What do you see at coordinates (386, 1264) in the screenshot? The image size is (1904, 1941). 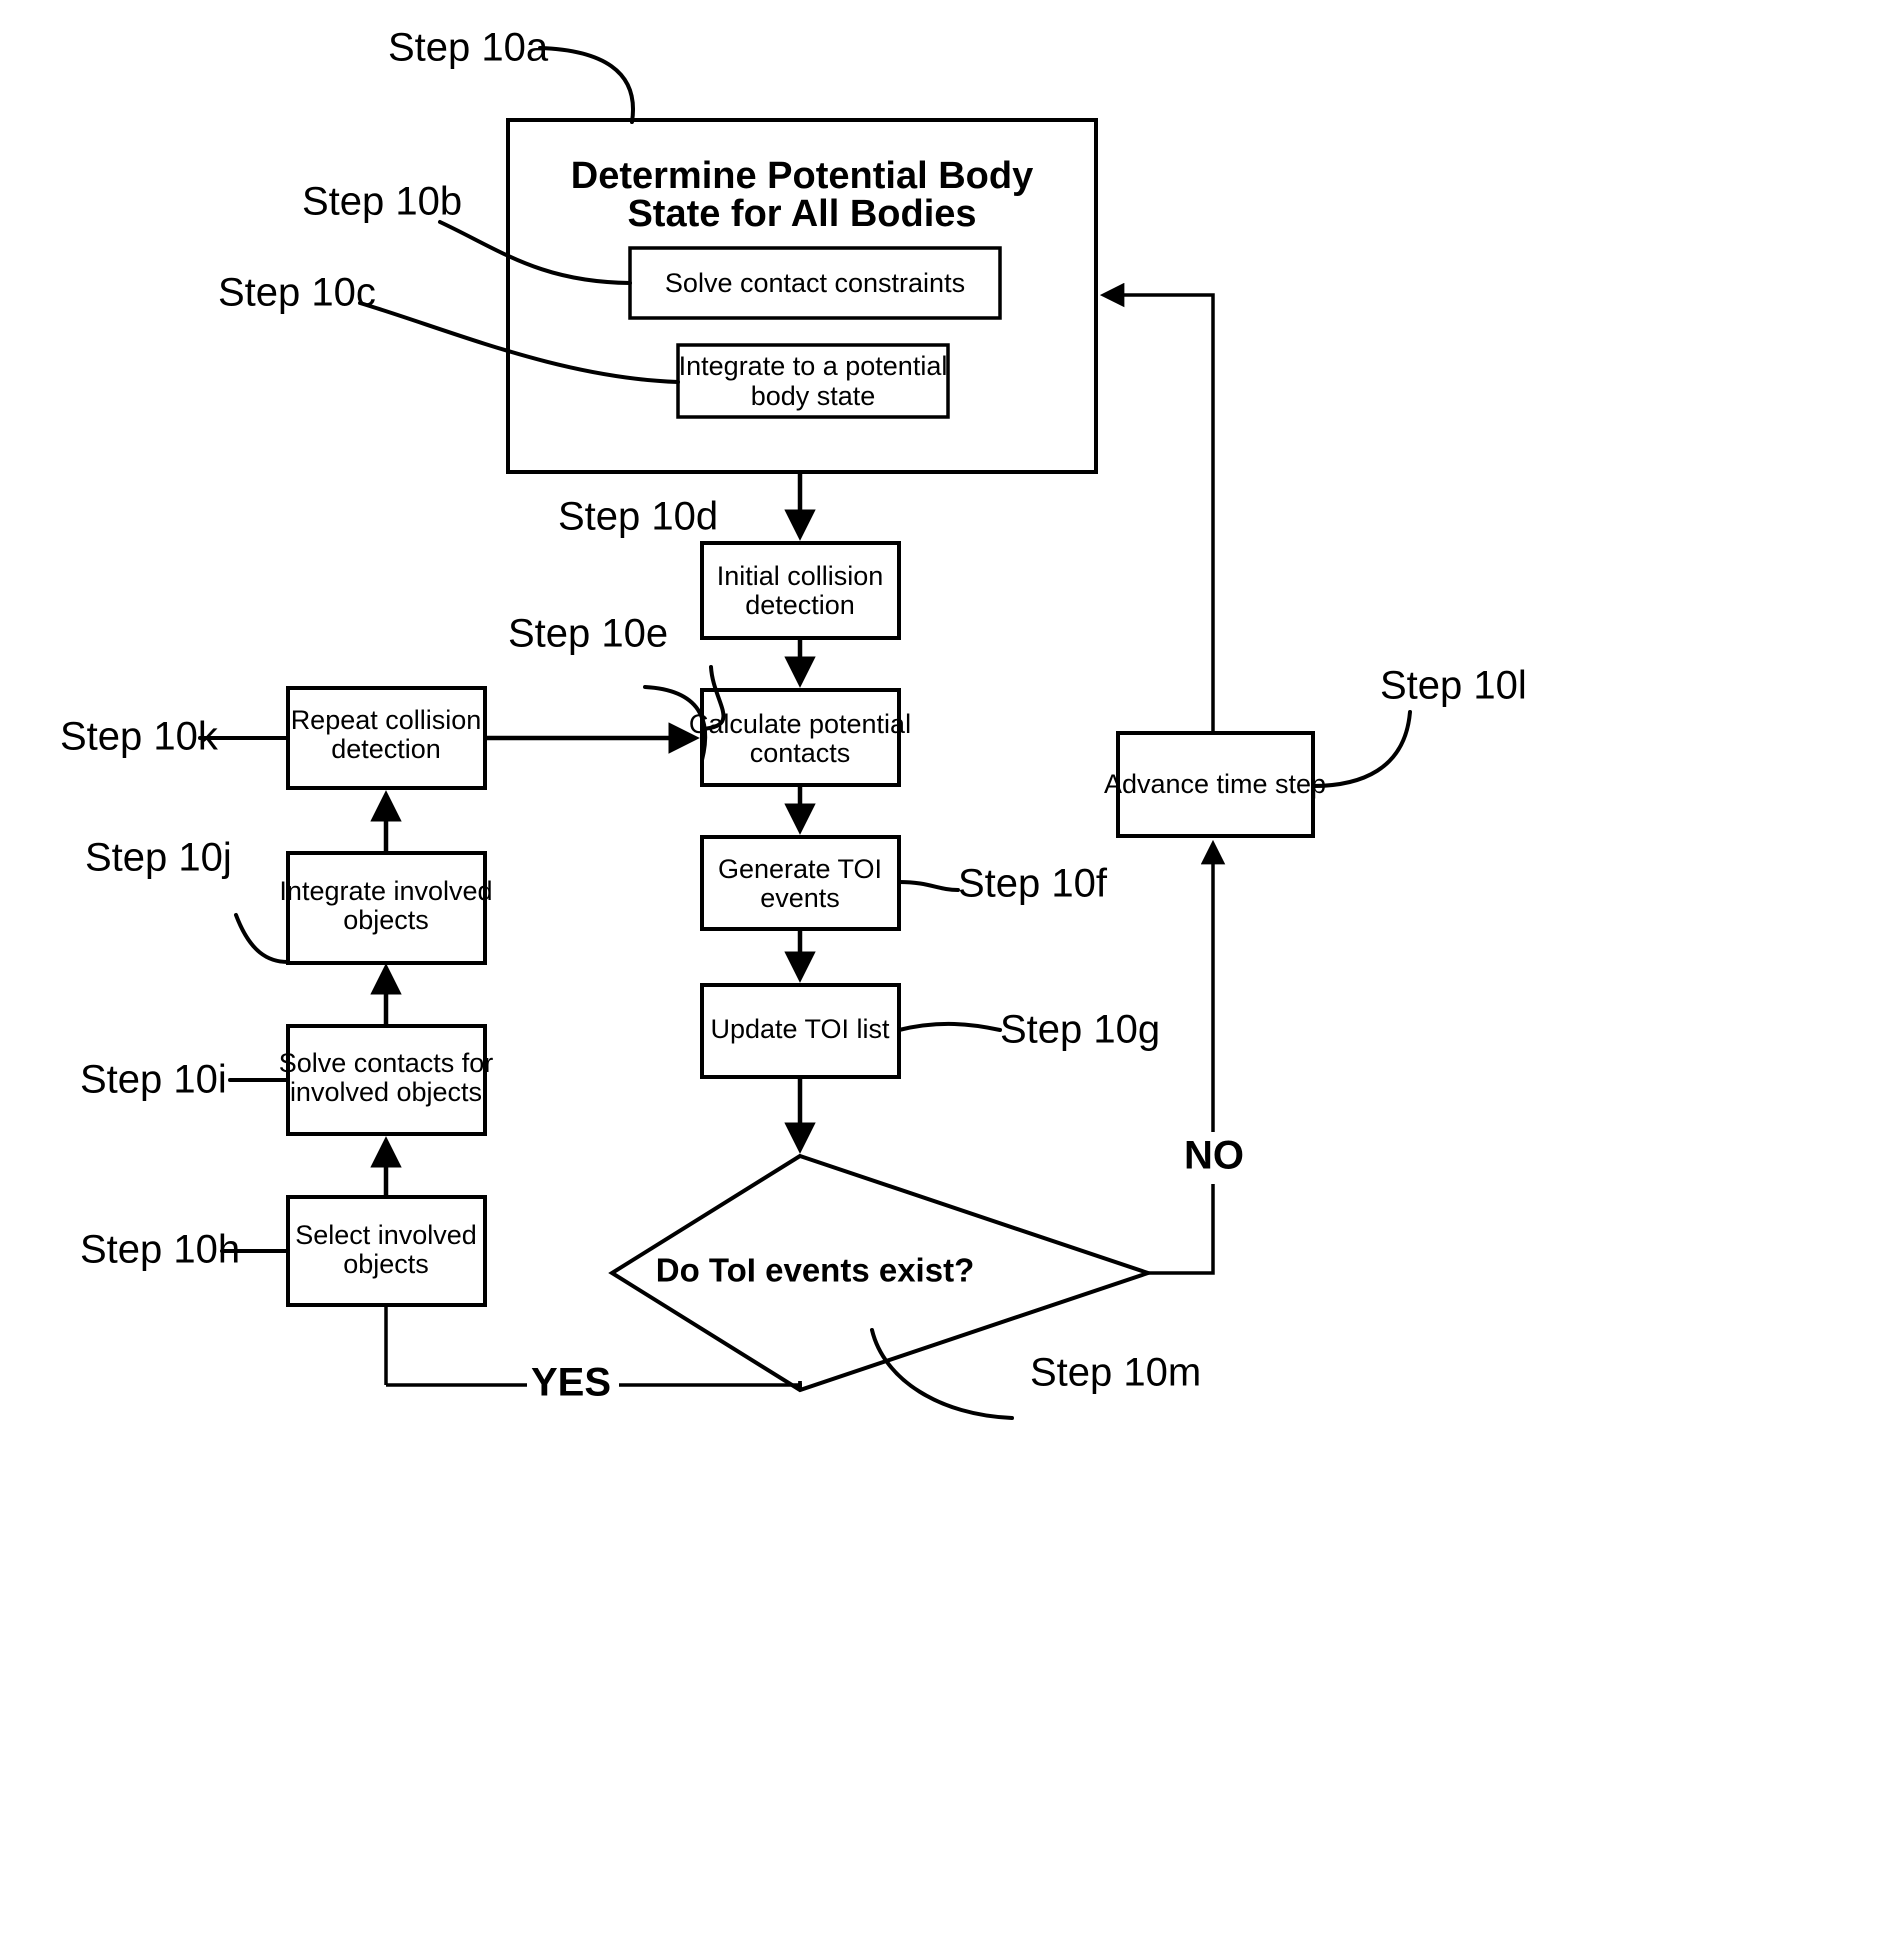 I see `node-select-involved-objects-label-line2: objects` at bounding box center [386, 1264].